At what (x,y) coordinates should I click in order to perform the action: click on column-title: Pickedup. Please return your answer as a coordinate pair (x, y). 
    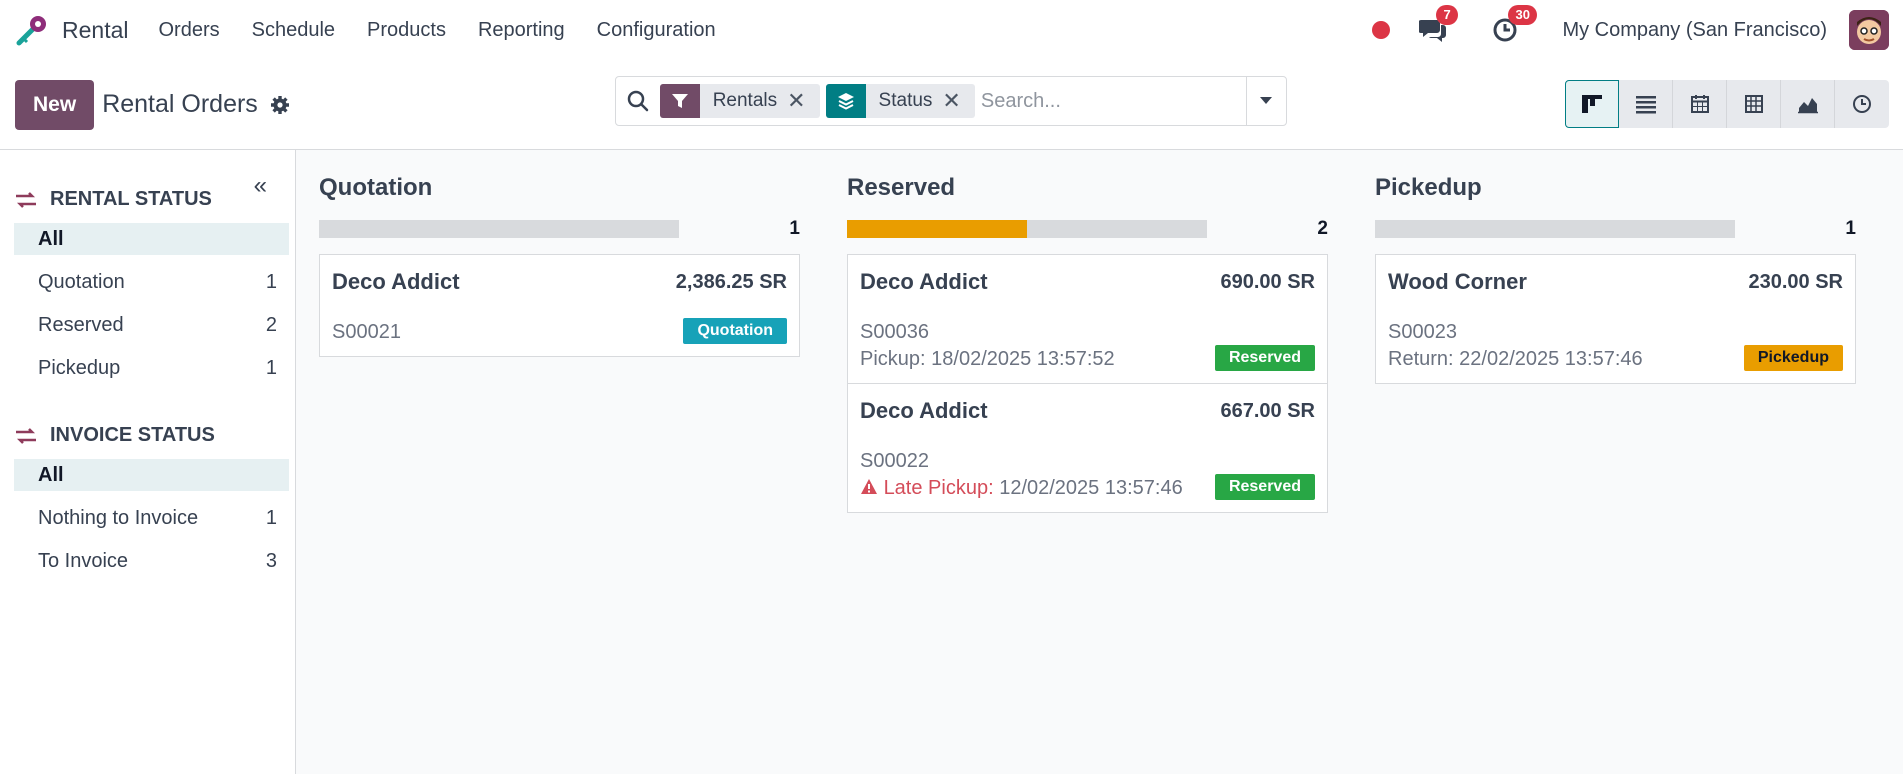
    Looking at the image, I should click on (1615, 188).